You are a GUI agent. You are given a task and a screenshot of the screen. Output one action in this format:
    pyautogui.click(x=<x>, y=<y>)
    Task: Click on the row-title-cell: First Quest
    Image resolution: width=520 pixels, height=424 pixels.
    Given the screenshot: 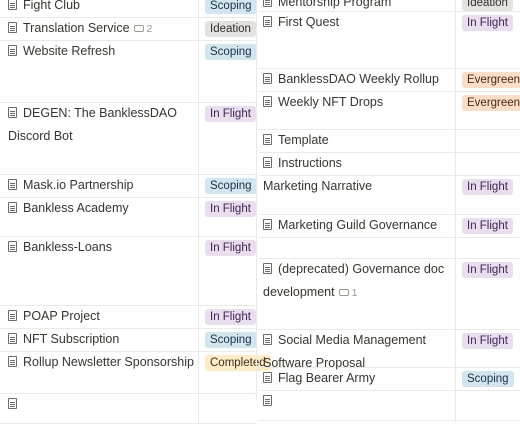 What is the action you would take?
    pyautogui.click(x=357, y=22)
    